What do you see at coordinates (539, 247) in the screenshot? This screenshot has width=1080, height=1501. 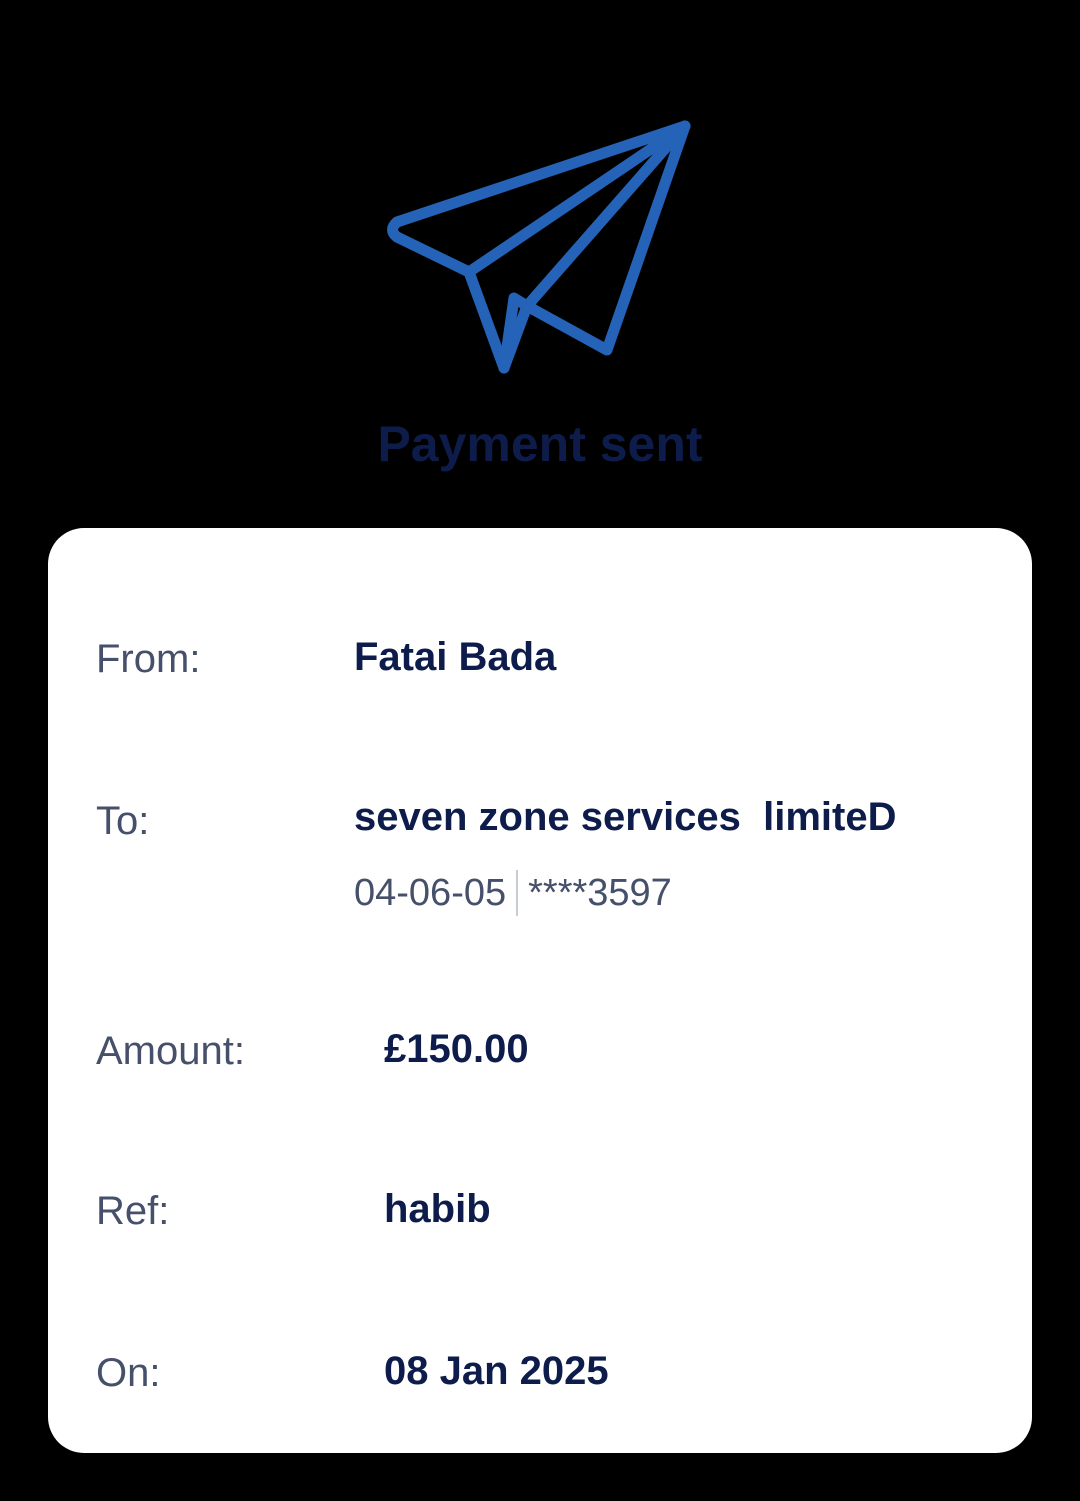 I see `paper-plane-icon` at bounding box center [539, 247].